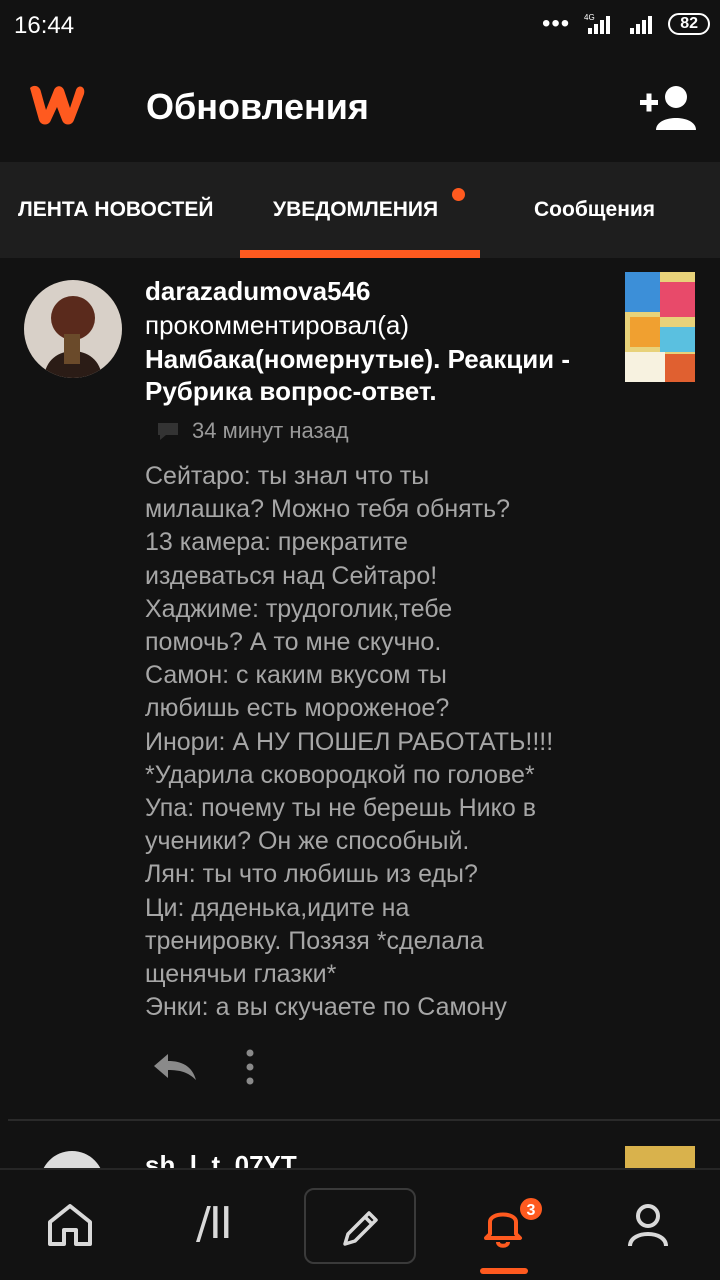  I want to click on status-bar: 16:44 ••• 4G 82, so click(360, 28).